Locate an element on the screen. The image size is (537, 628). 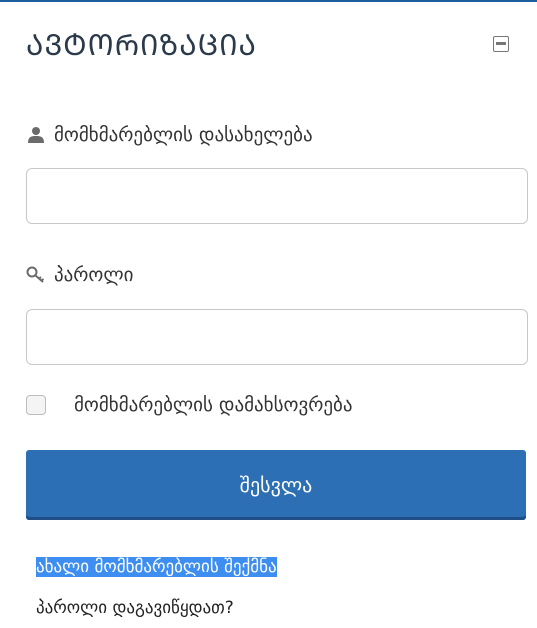
remember-me-checkbox is located at coordinates (36, 405).